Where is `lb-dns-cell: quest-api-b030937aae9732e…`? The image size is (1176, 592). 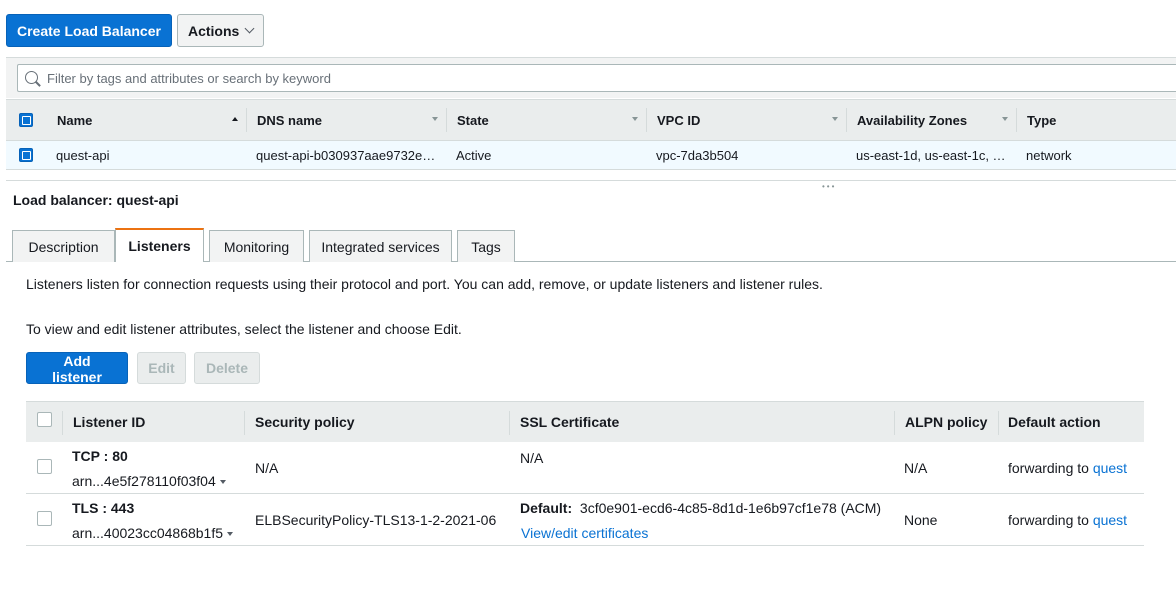
lb-dns-cell: quest-api-b030937aae9732e… is located at coordinates (346, 155).